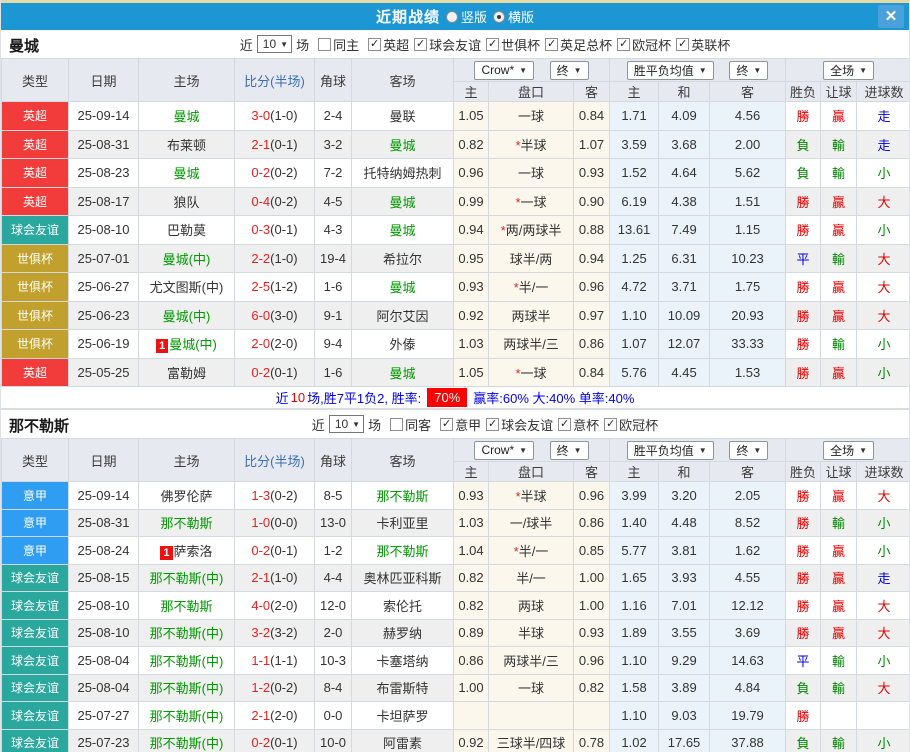 The height and width of the screenshot is (752, 910). Describe the element at coordinates (35, 201) in the screenshot. I see `match-type-badge: 英超` at that location.